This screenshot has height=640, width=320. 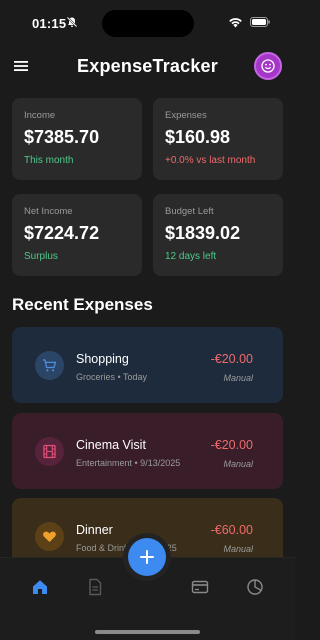 What do you see at coordinates (40, 115) in the screenshot?
I see `card-label: Income` at bounding box center [40, 115].